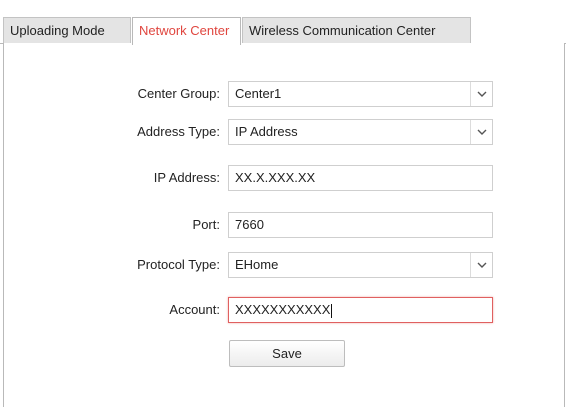 This screenshot has height=407, width=566. What do you see at coordinates (360, 178) in the screenshot?
I see `ip-address-input: XX.X.XXX.XX` at bounding box center [360, 178].